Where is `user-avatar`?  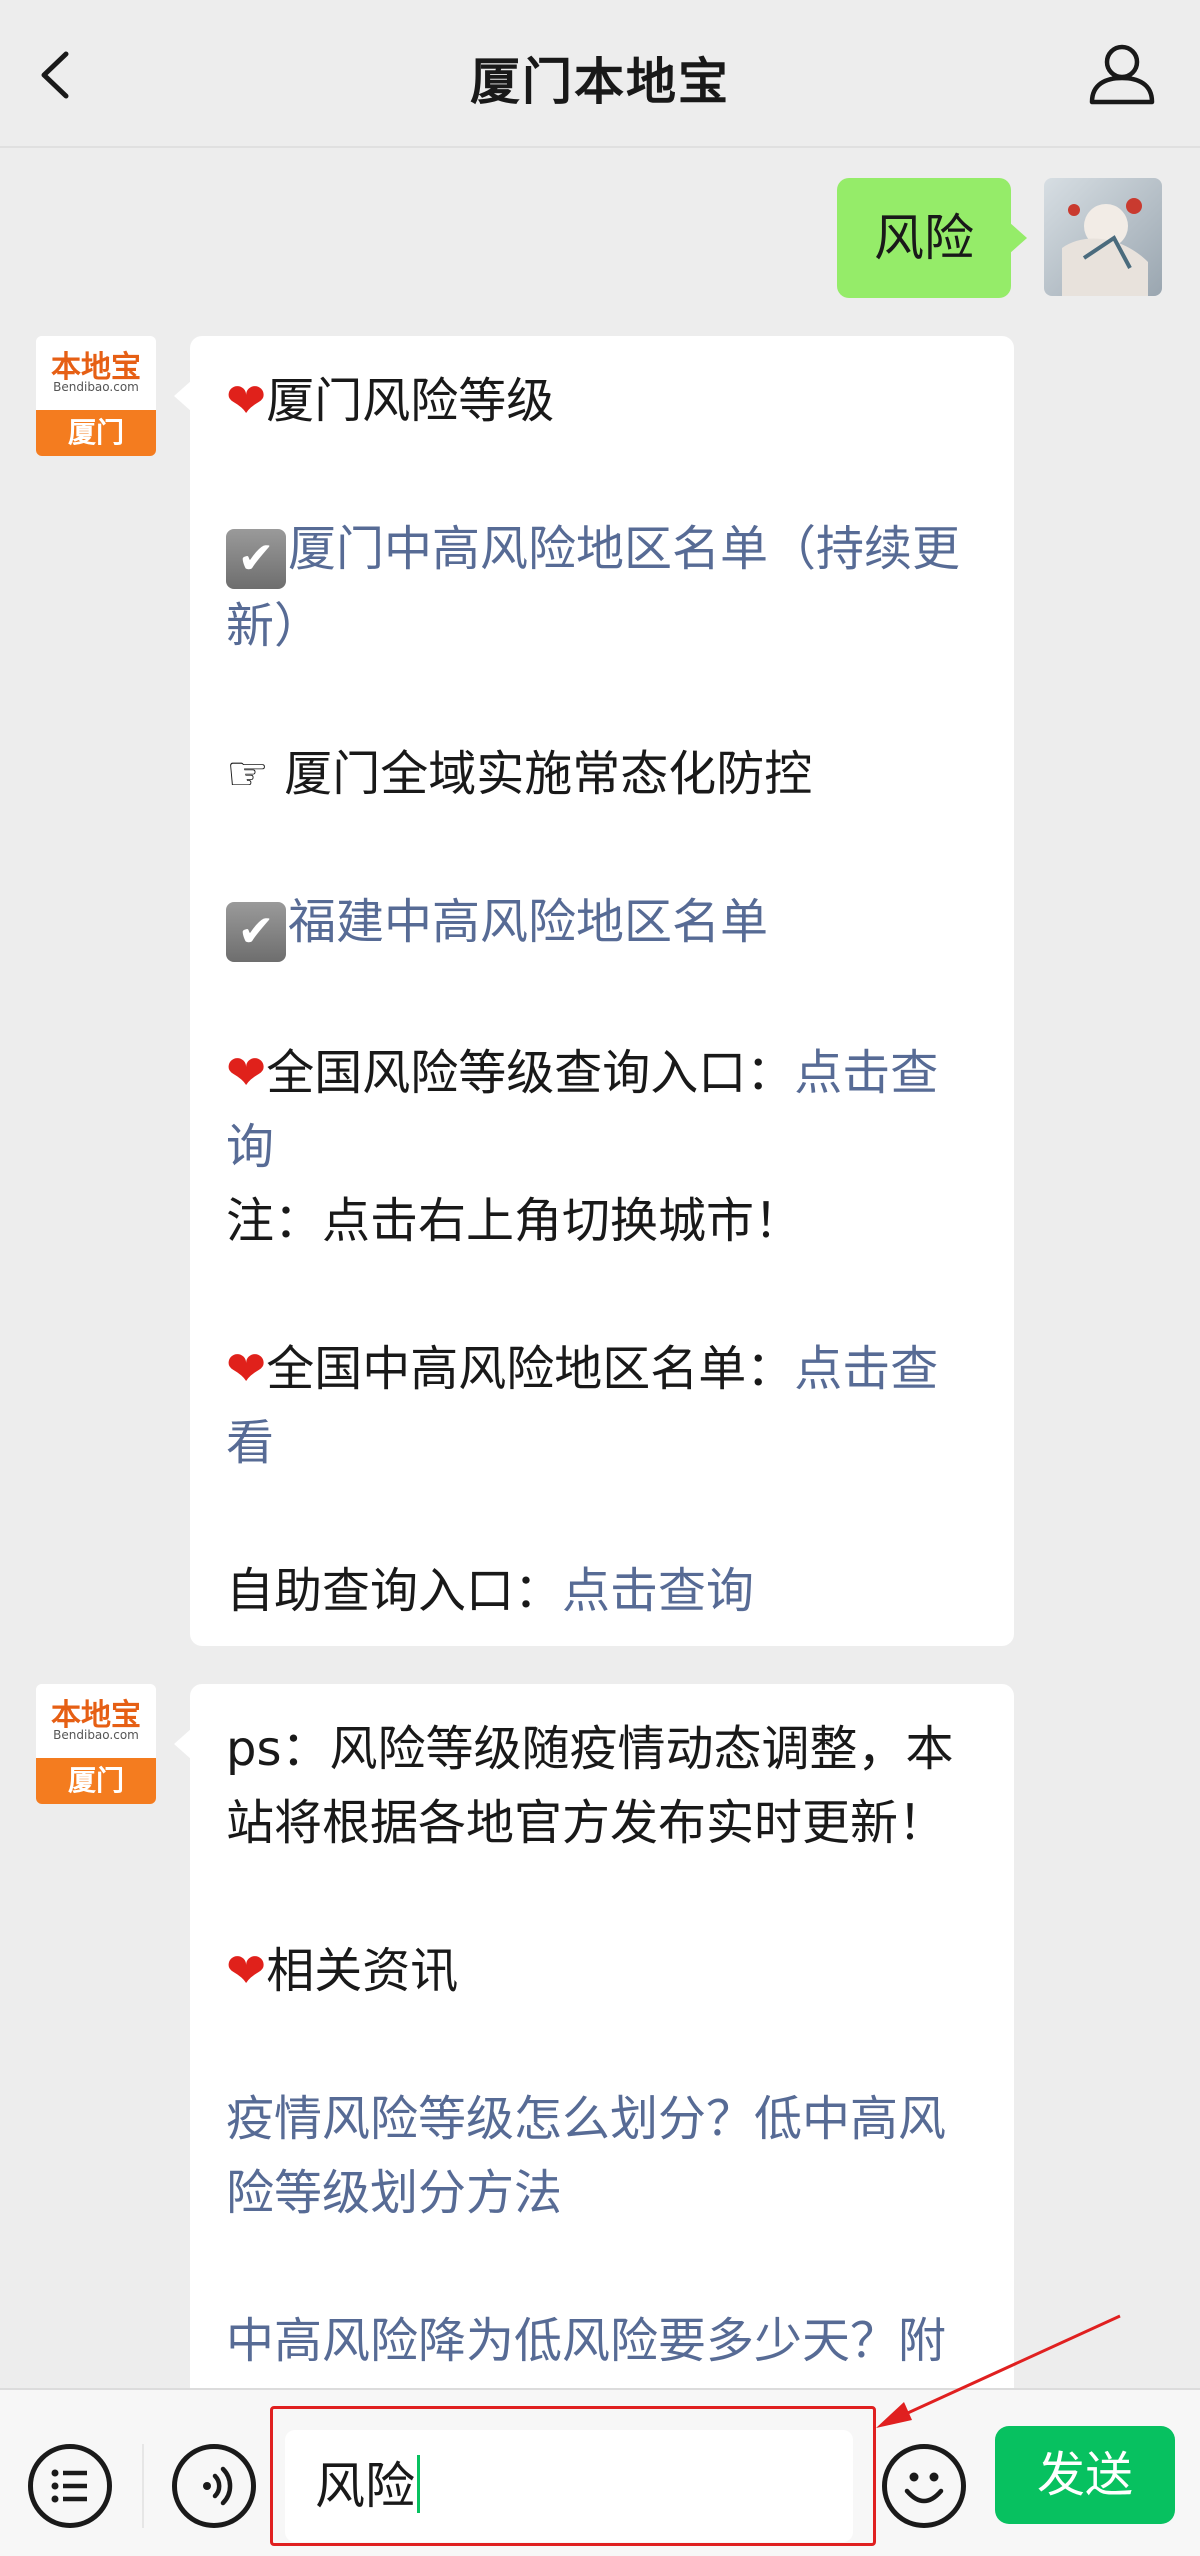
user-avatar is located at coordinates (1103, 237).